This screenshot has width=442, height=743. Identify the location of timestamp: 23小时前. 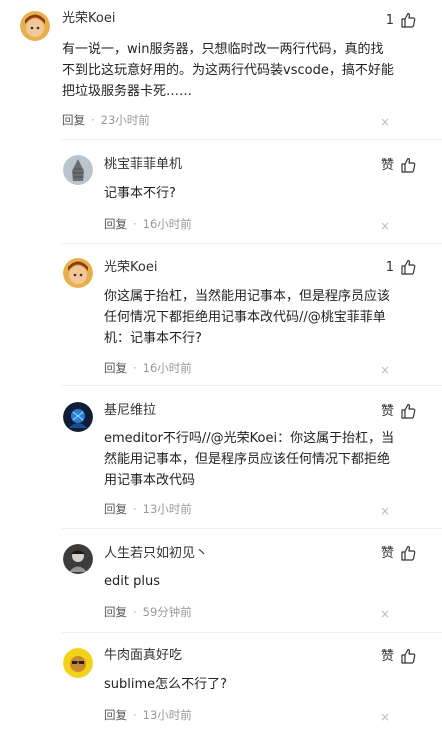
(125, 120).